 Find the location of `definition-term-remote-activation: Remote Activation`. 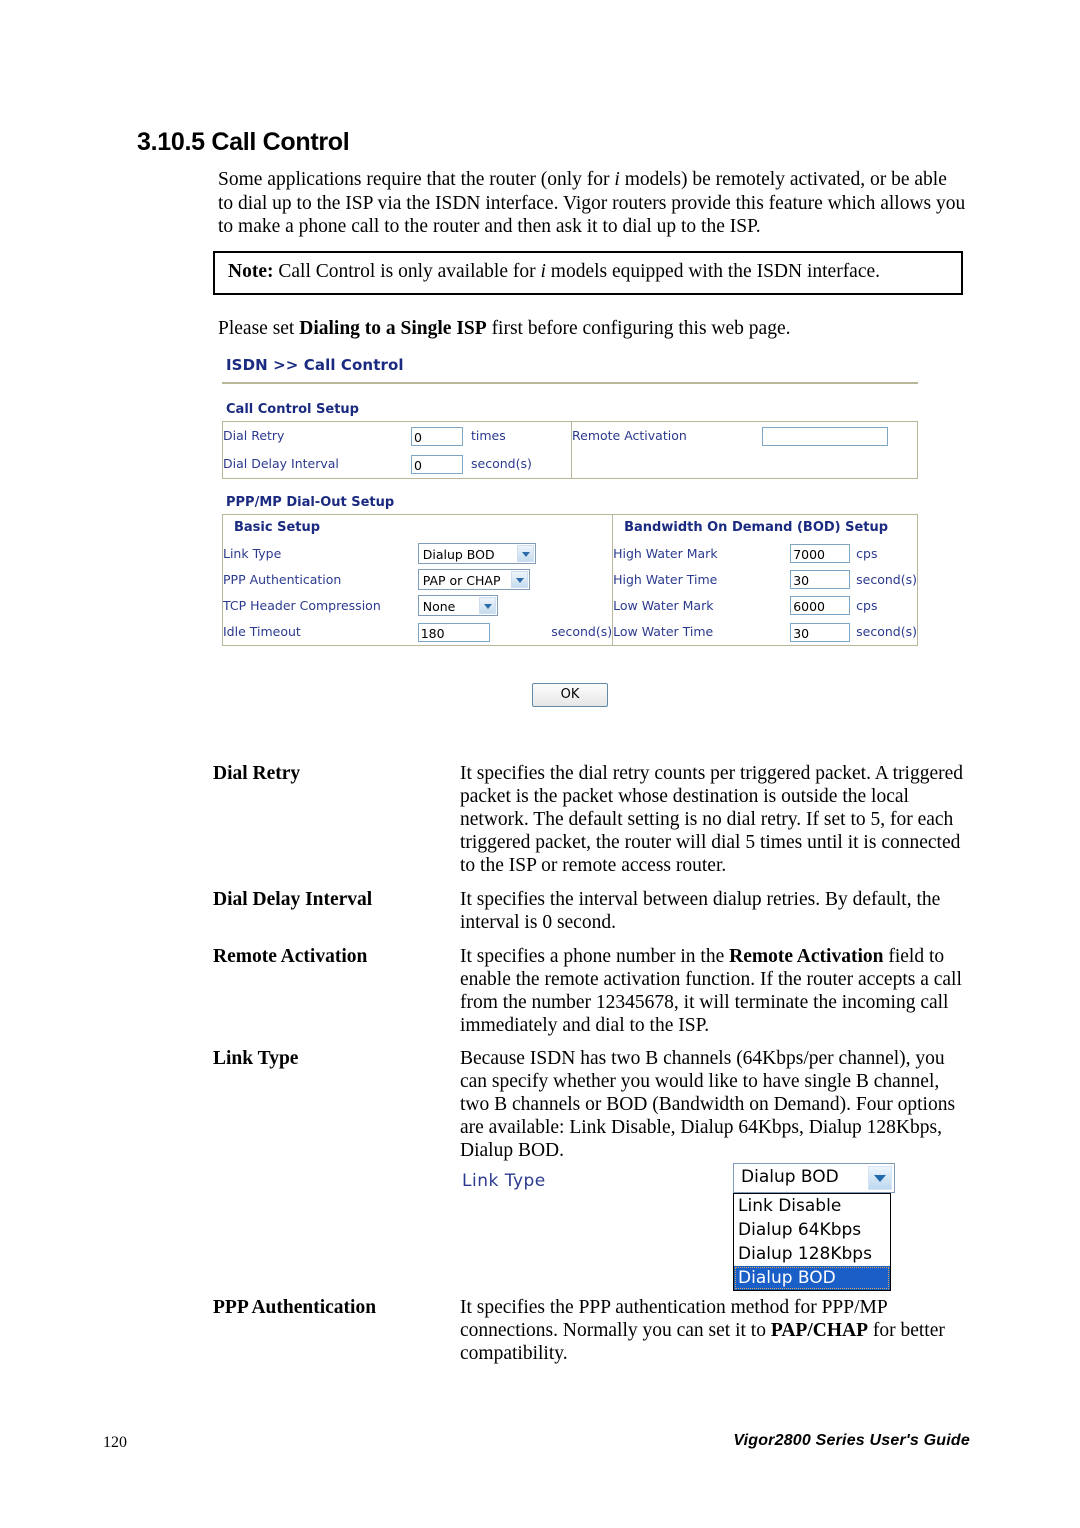

definition-term-remote-activation: Remote Activation is located at coordinates (290, 956).